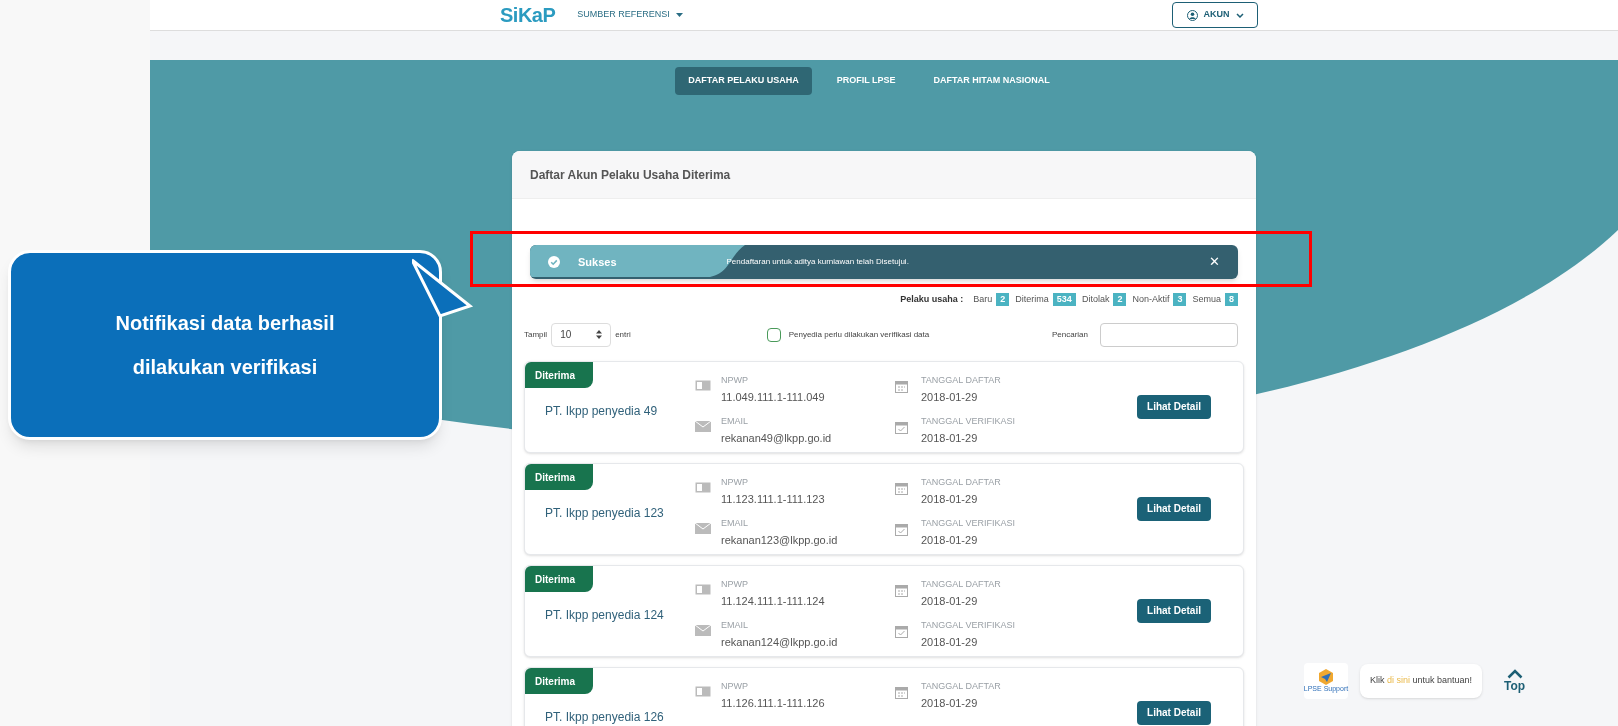 The width and height of the screenshot is (1618, 726). I want to click on count-badge: 534, so click(1064, 300).